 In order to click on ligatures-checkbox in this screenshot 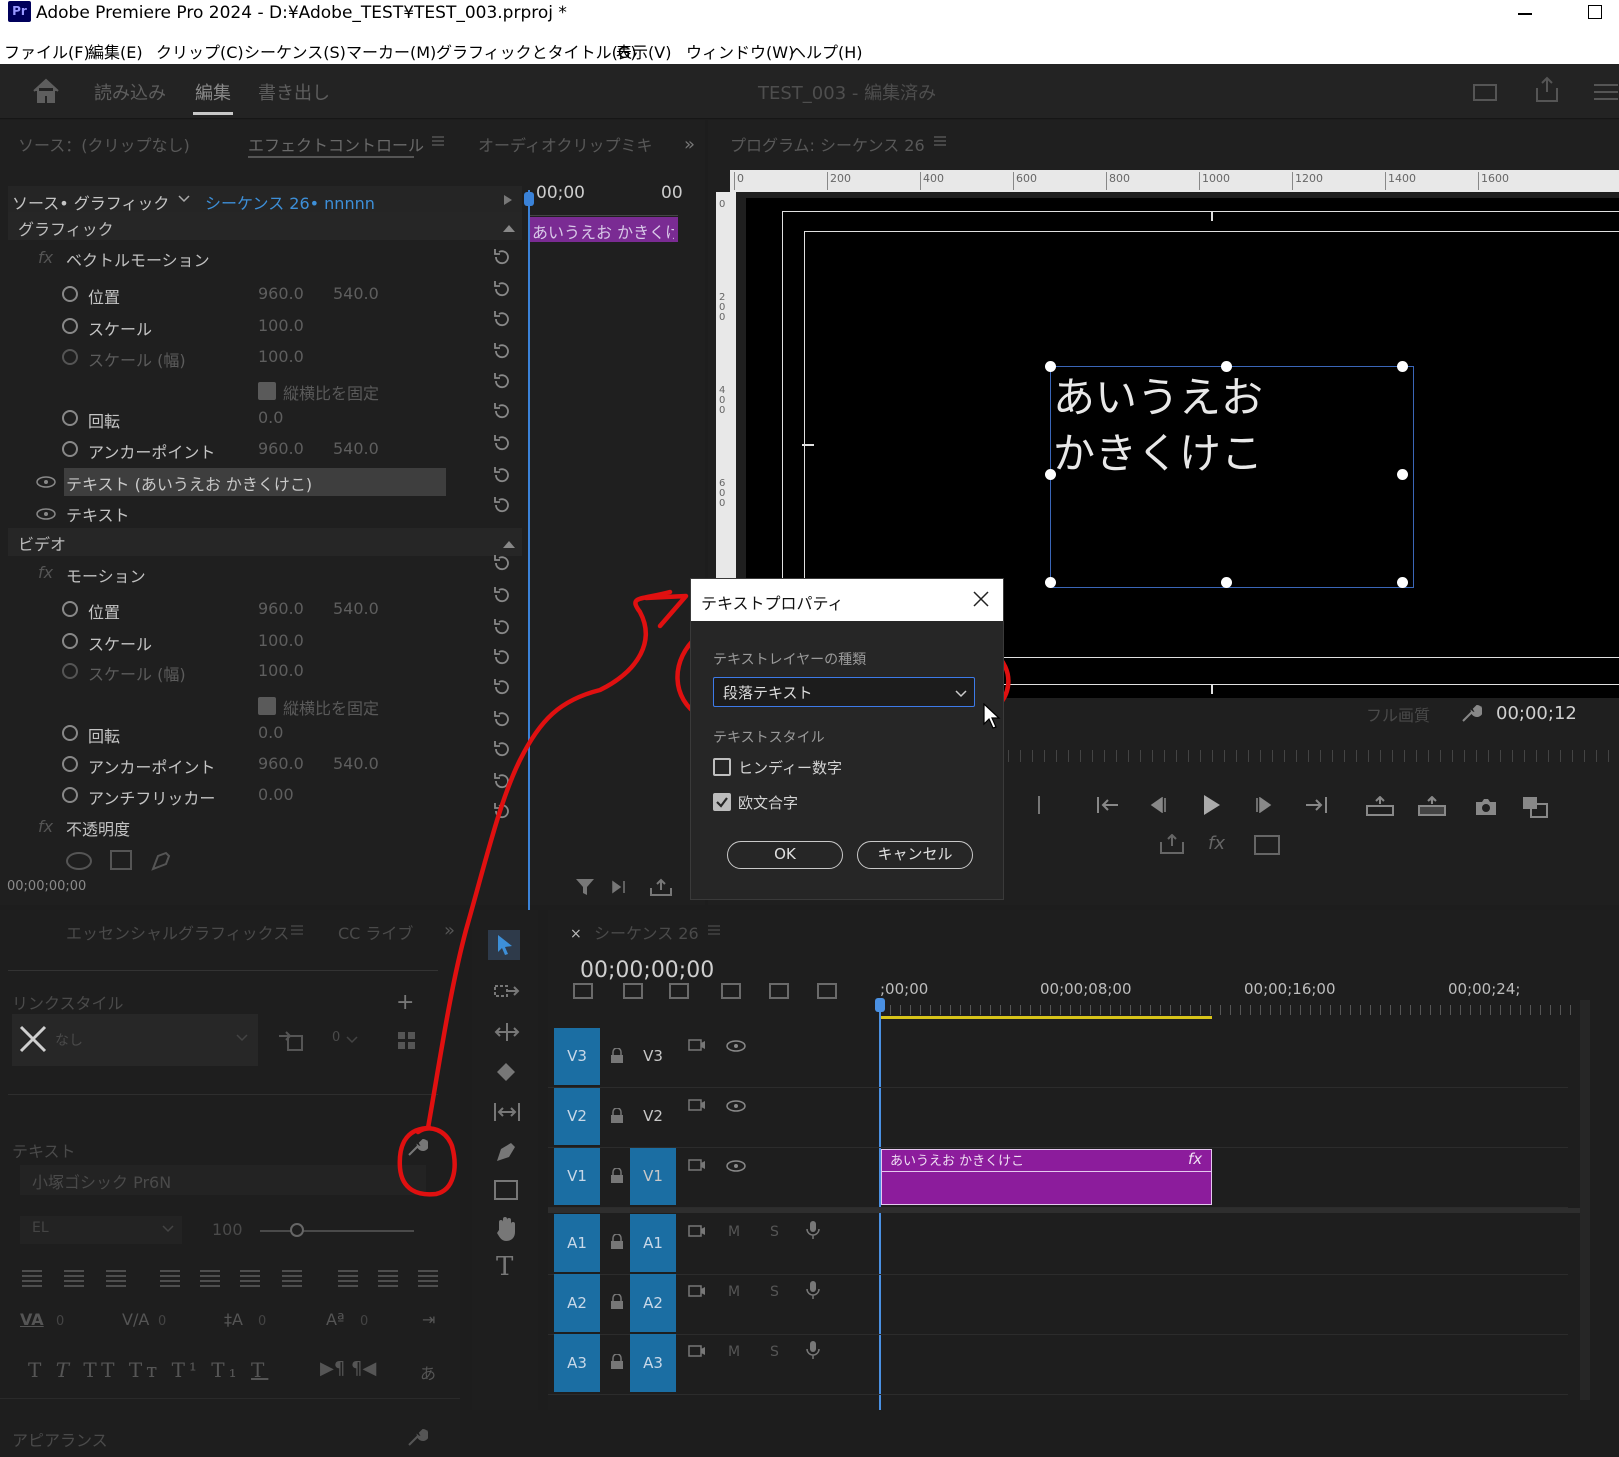, I will do `click(722, 802)`.